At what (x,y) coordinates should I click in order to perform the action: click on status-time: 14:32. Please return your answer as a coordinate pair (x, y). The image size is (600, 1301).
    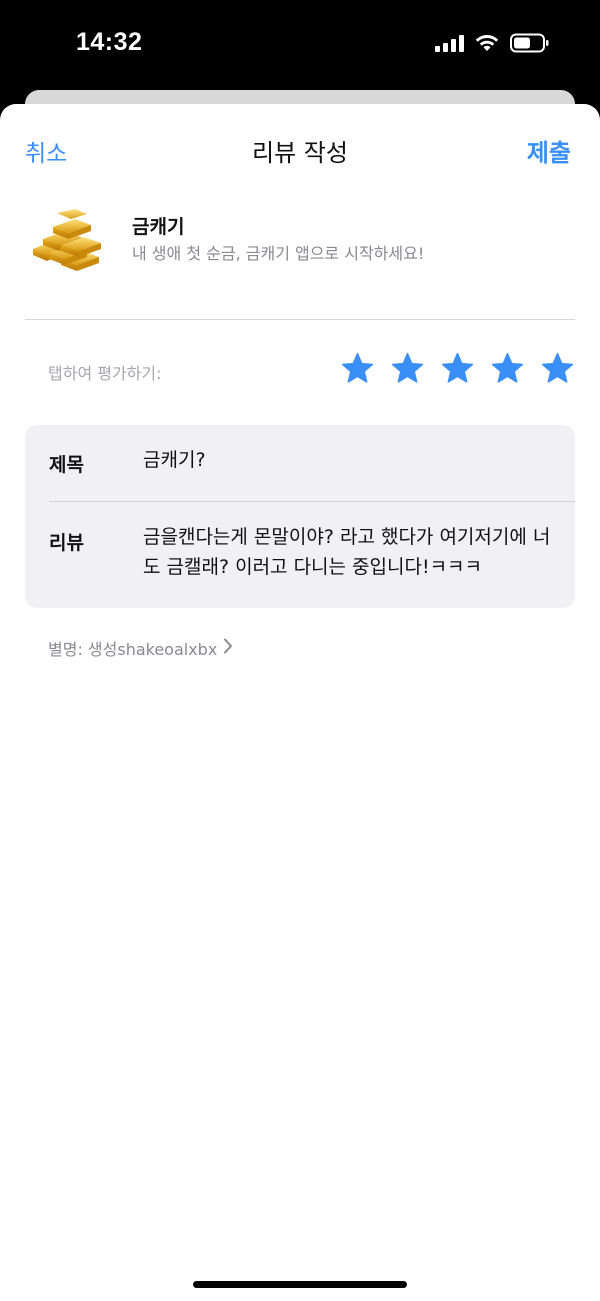
    Looking at the image, I should click on (109, 42).